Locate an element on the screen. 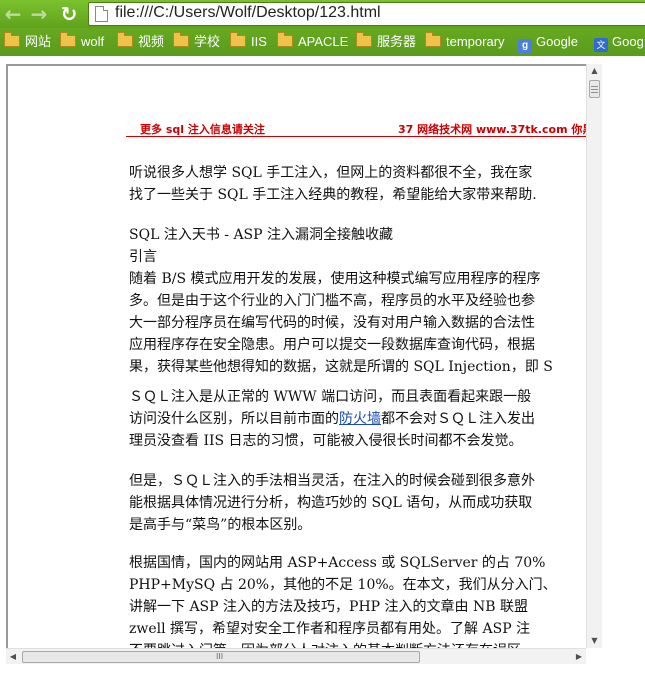 The height and width of the screenshot is (689, 645). scroll-left-icon: ◀ is located at coordinates (13, 656).